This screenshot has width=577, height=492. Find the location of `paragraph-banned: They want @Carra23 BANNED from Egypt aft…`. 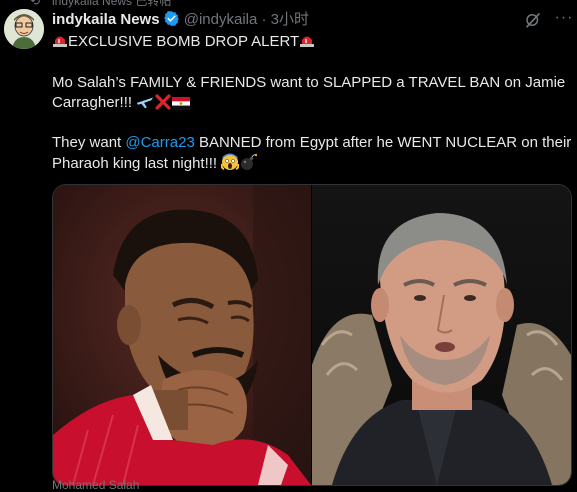

paragraph-banned: They want @Carra23 BANNED from Egypt aft… is located at coordinates (312, 155).